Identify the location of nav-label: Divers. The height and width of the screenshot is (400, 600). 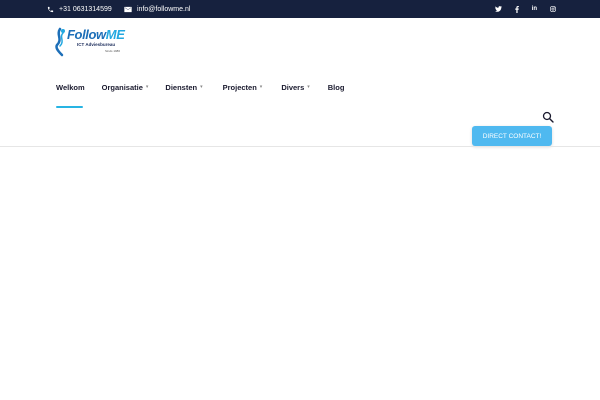
(293, 87).